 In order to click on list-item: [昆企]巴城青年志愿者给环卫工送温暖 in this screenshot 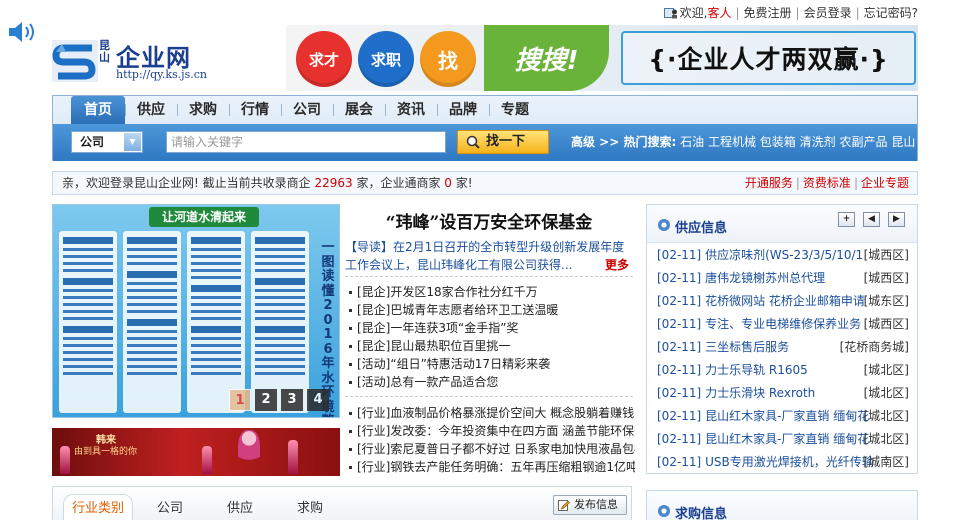, I will do `click(491, 310)`.